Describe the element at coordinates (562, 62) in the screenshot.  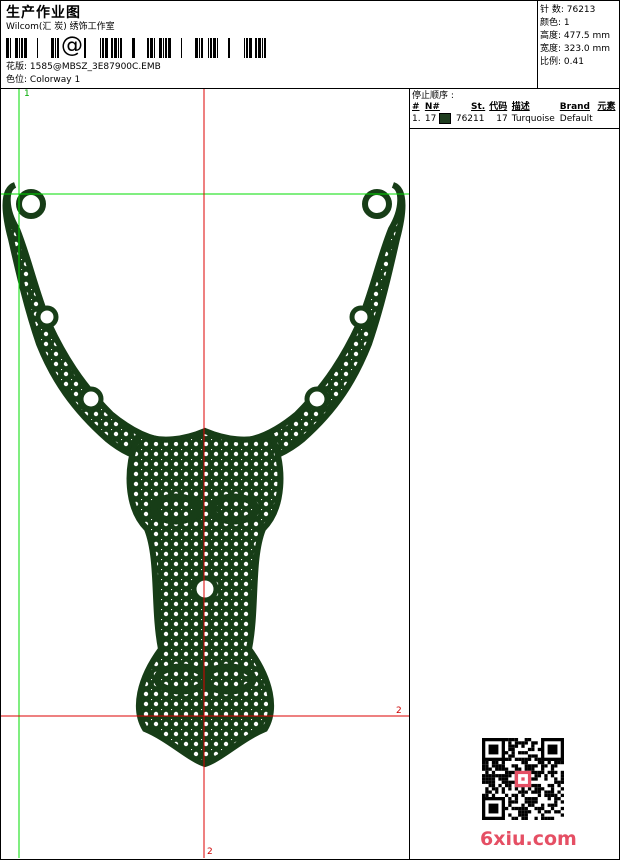
I see `design-scale: 比例: 0.41` at that location.